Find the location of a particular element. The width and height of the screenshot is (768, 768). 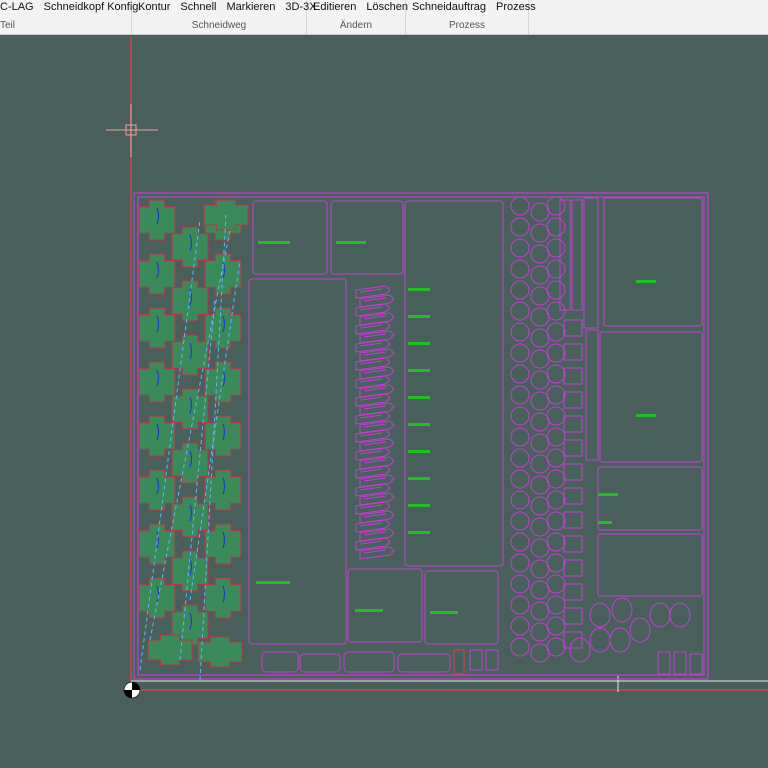

schneidauftrag-button: Schneidauftrag is located at coordinates (449, 7).